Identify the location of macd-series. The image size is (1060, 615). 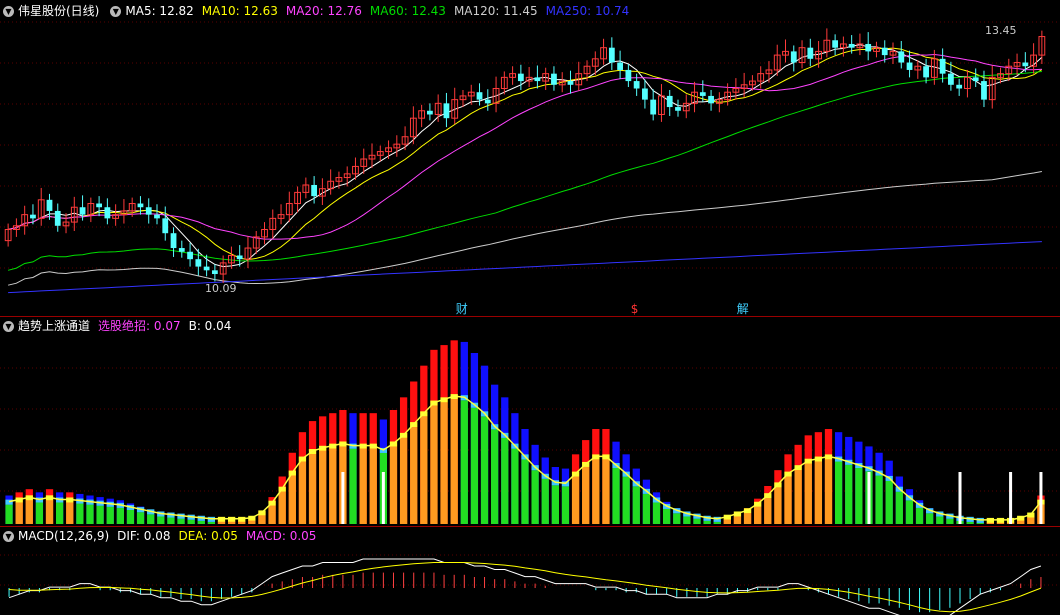
(525, 586).